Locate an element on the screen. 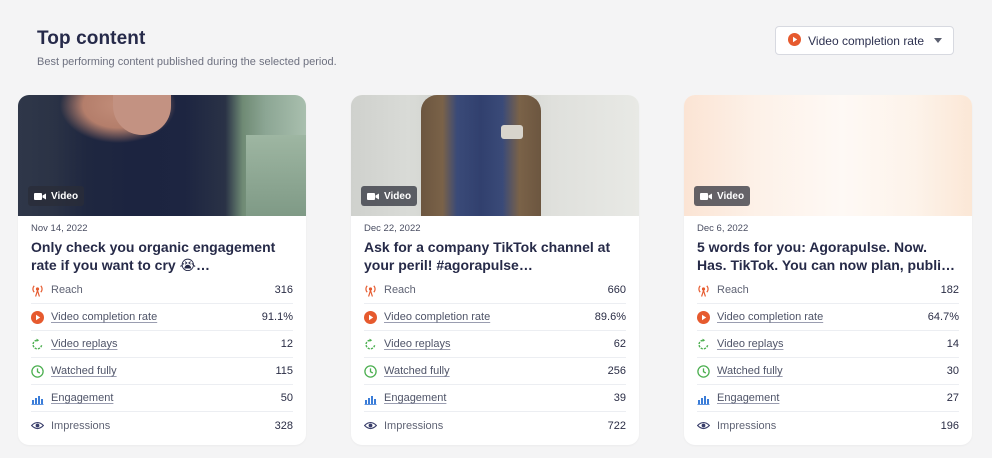 This screenshot has height=458, width=992. metric-row: Video replays 62 is located at coordinates (495, 344).